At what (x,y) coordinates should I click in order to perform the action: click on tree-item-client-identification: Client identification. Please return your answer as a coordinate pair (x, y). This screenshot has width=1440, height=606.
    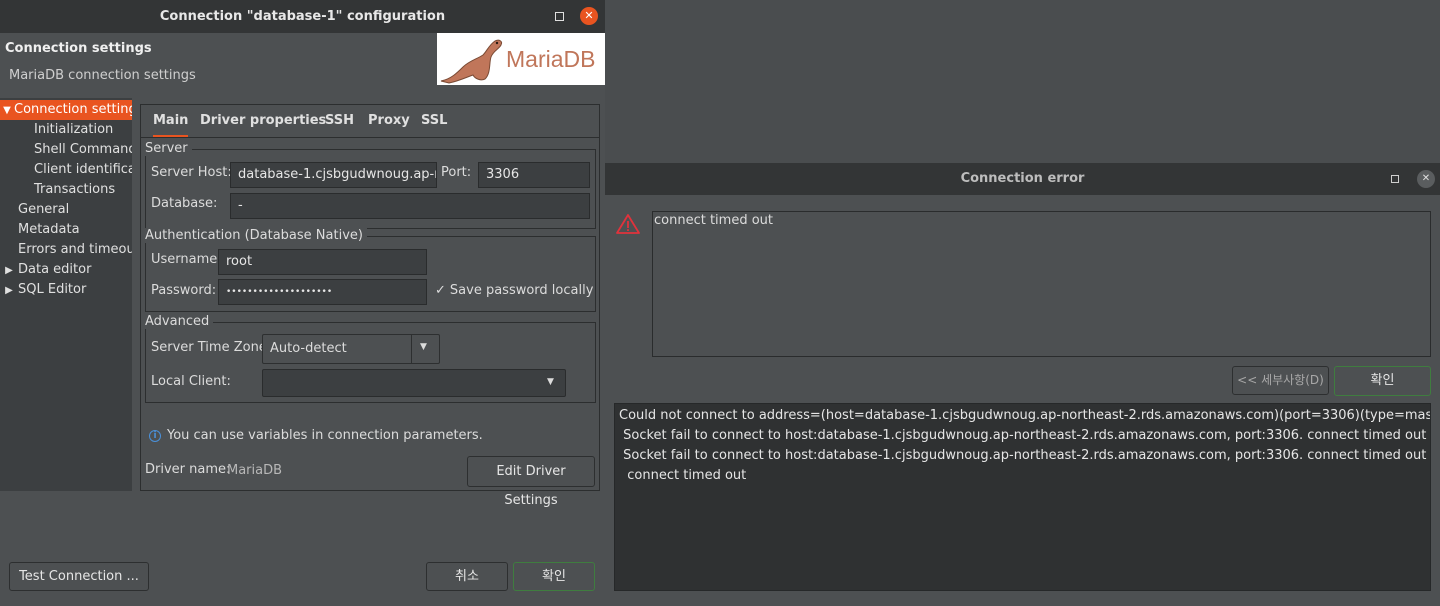
    Looking at the image, I should click on (66, 170).